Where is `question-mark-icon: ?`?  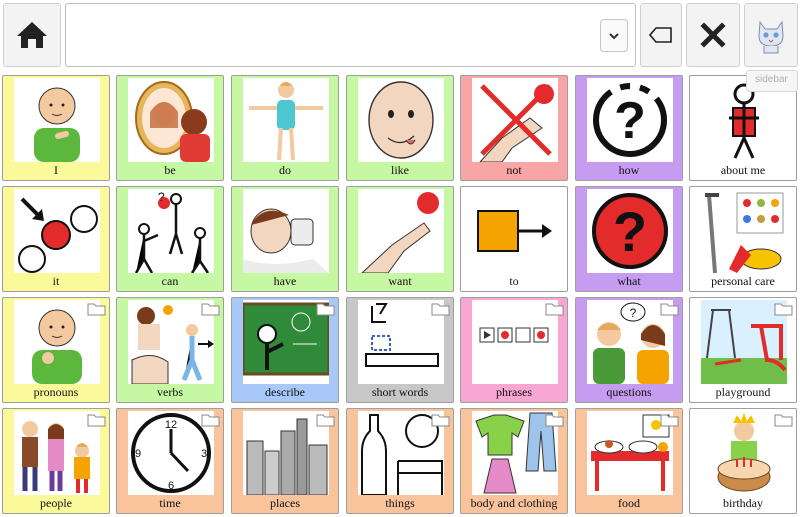 question-mark-icon: ? is located at coordinates (630, 231).